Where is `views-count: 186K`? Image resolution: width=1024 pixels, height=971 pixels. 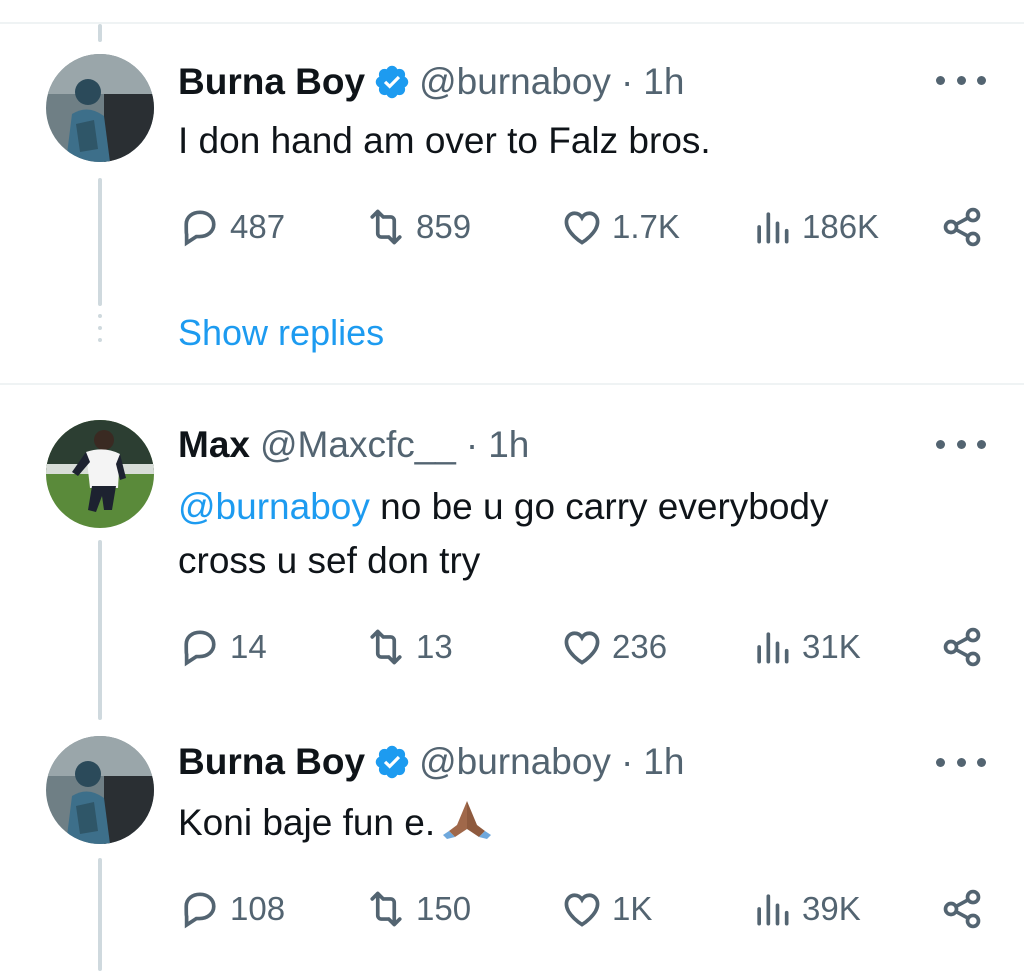 views-count: 186K is located at coordinates (841, 226).